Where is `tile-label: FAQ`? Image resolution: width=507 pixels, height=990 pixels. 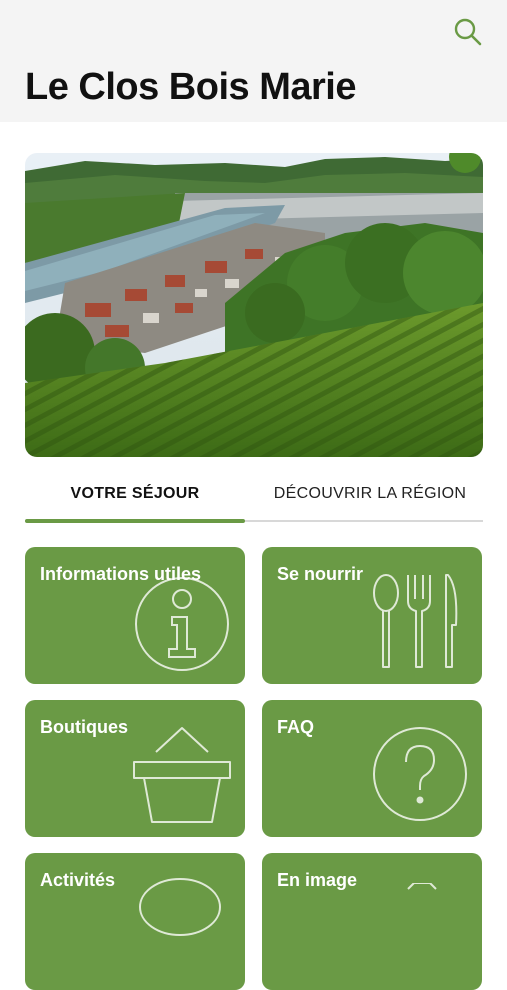
tile-label: FAQ is located at coordinates (296, 727).